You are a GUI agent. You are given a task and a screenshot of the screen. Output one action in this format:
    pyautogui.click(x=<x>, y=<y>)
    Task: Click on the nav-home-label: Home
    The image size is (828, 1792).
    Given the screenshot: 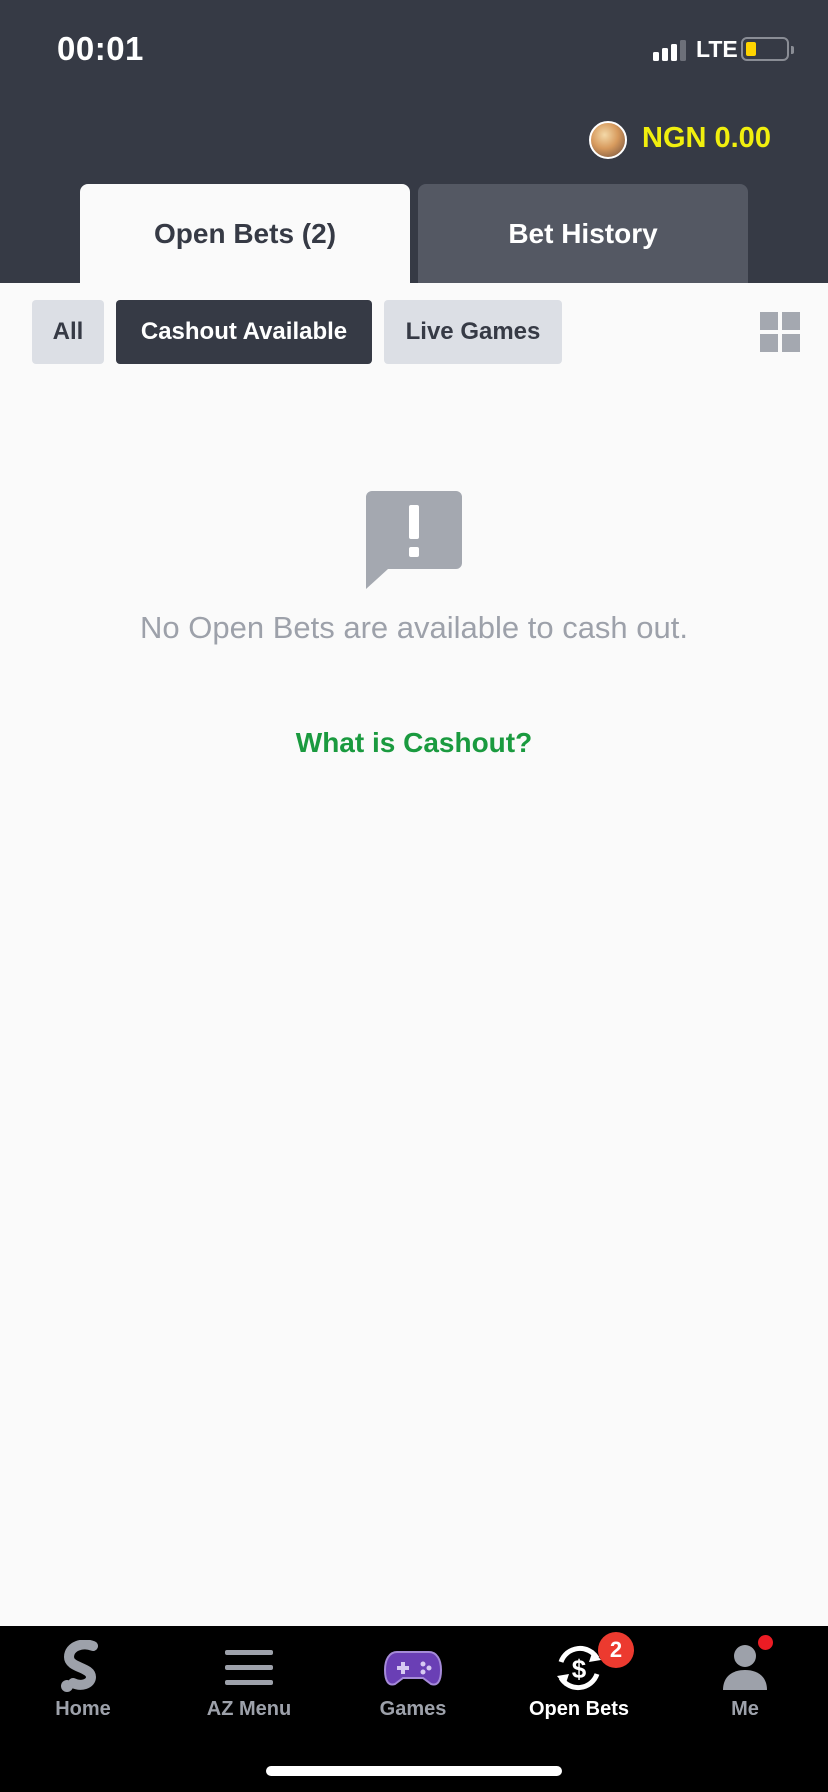 What is the action you would take?
    pyautogui.click(x=83, y=1709)
    